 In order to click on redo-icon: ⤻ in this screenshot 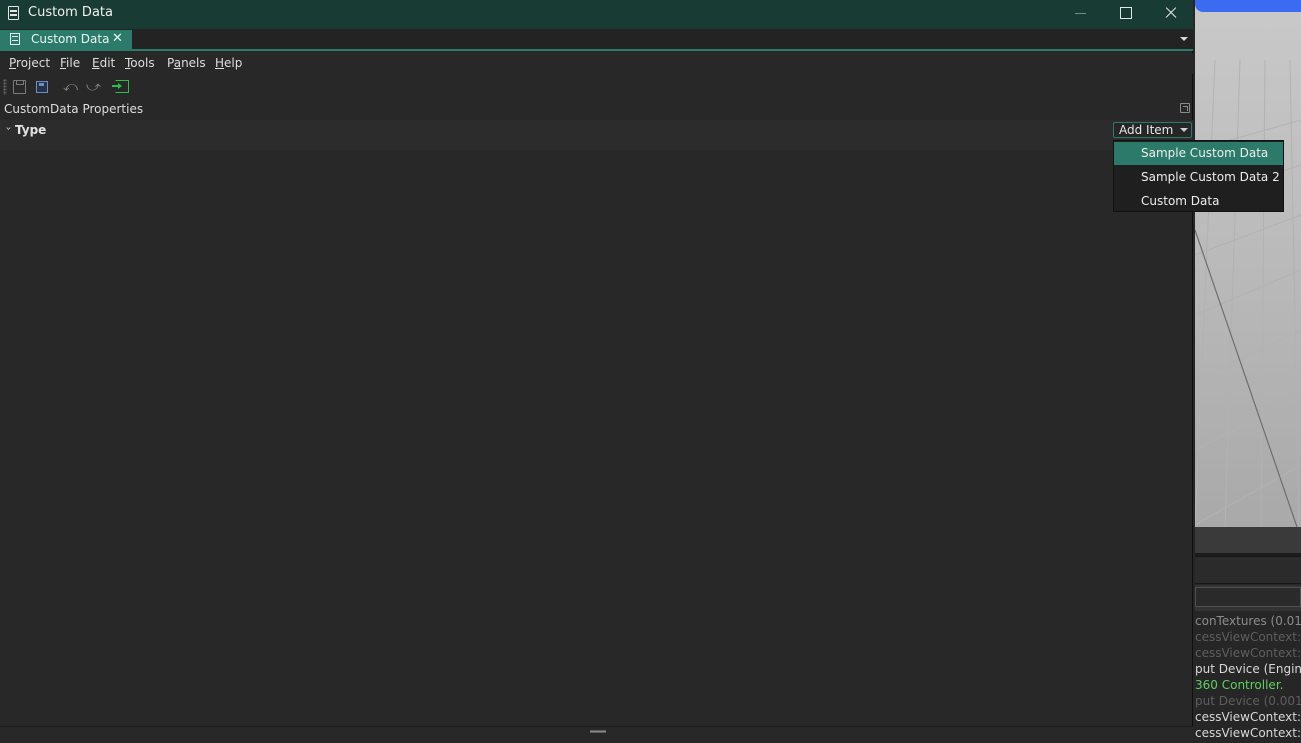, I will do `click(93, 87)`.